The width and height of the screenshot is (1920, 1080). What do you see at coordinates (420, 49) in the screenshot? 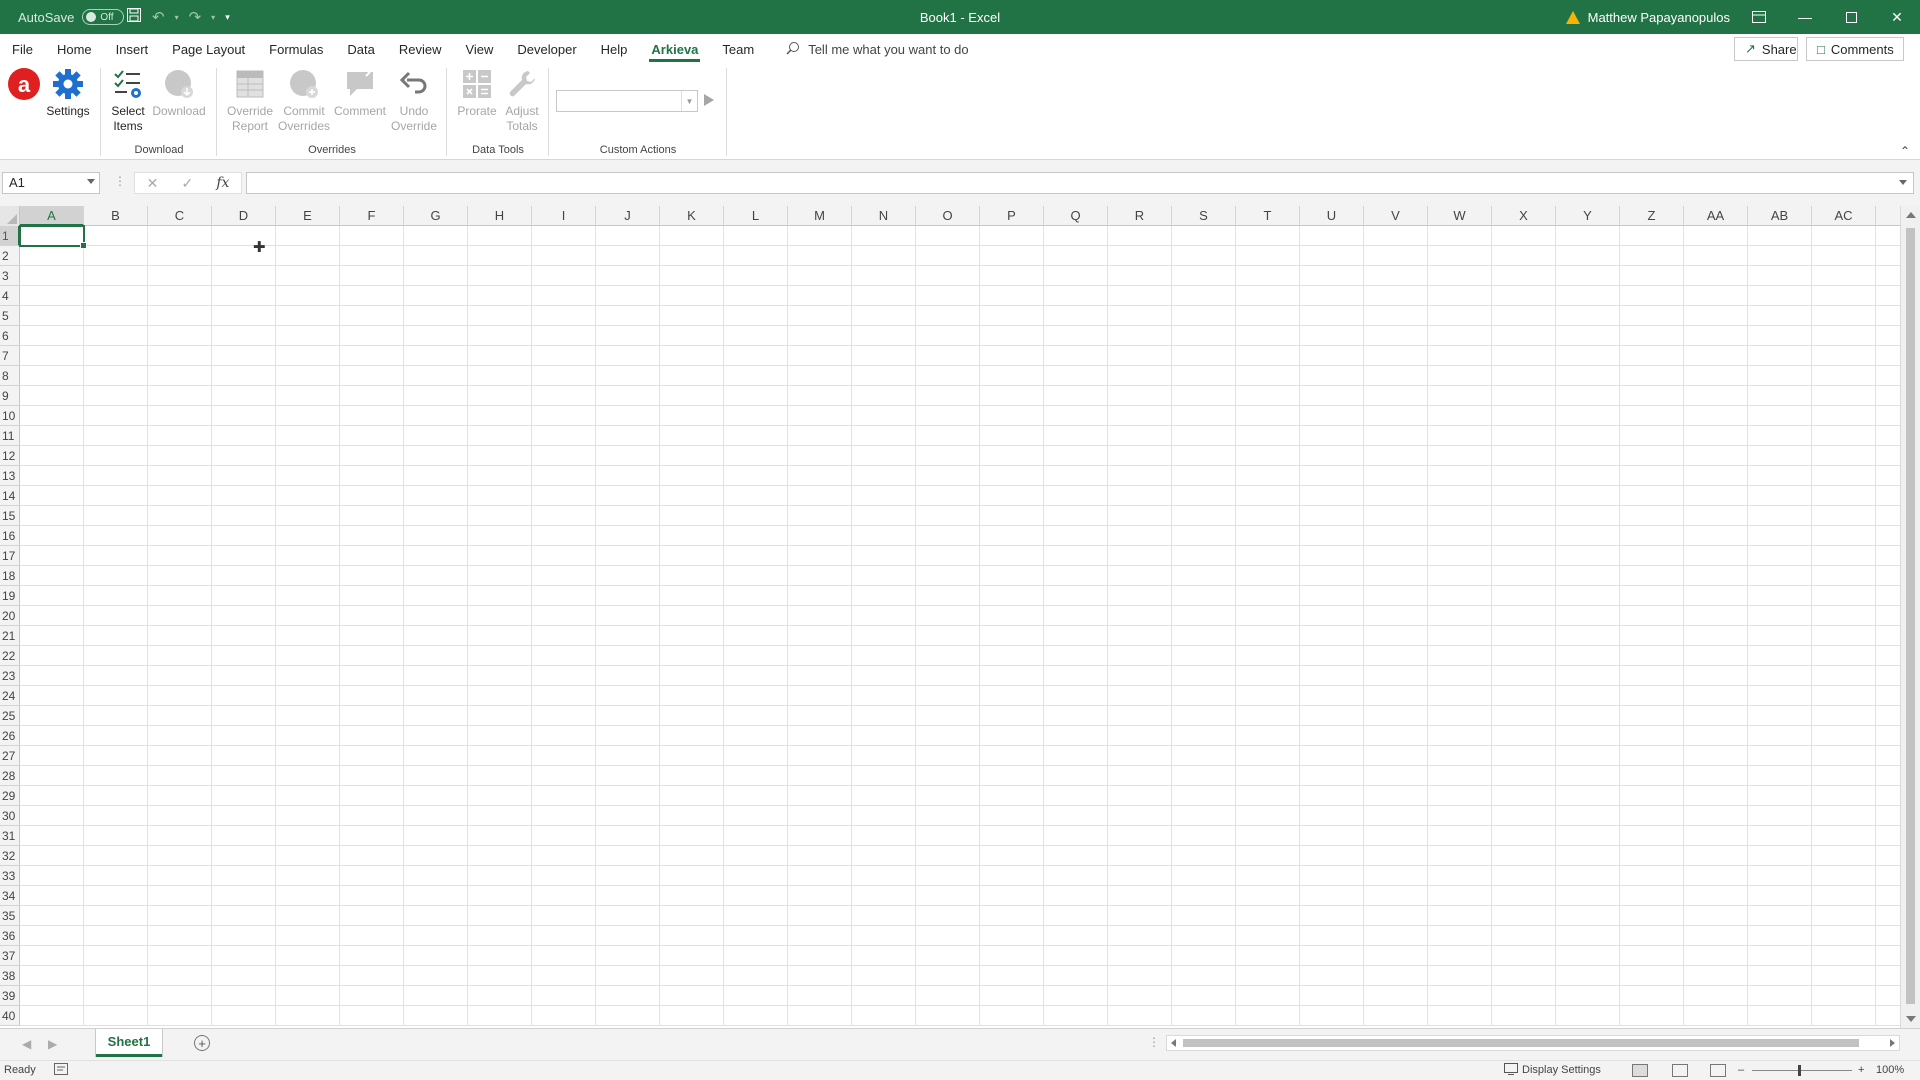
I see `tab-review: Review` at bounding box center [420, 49].